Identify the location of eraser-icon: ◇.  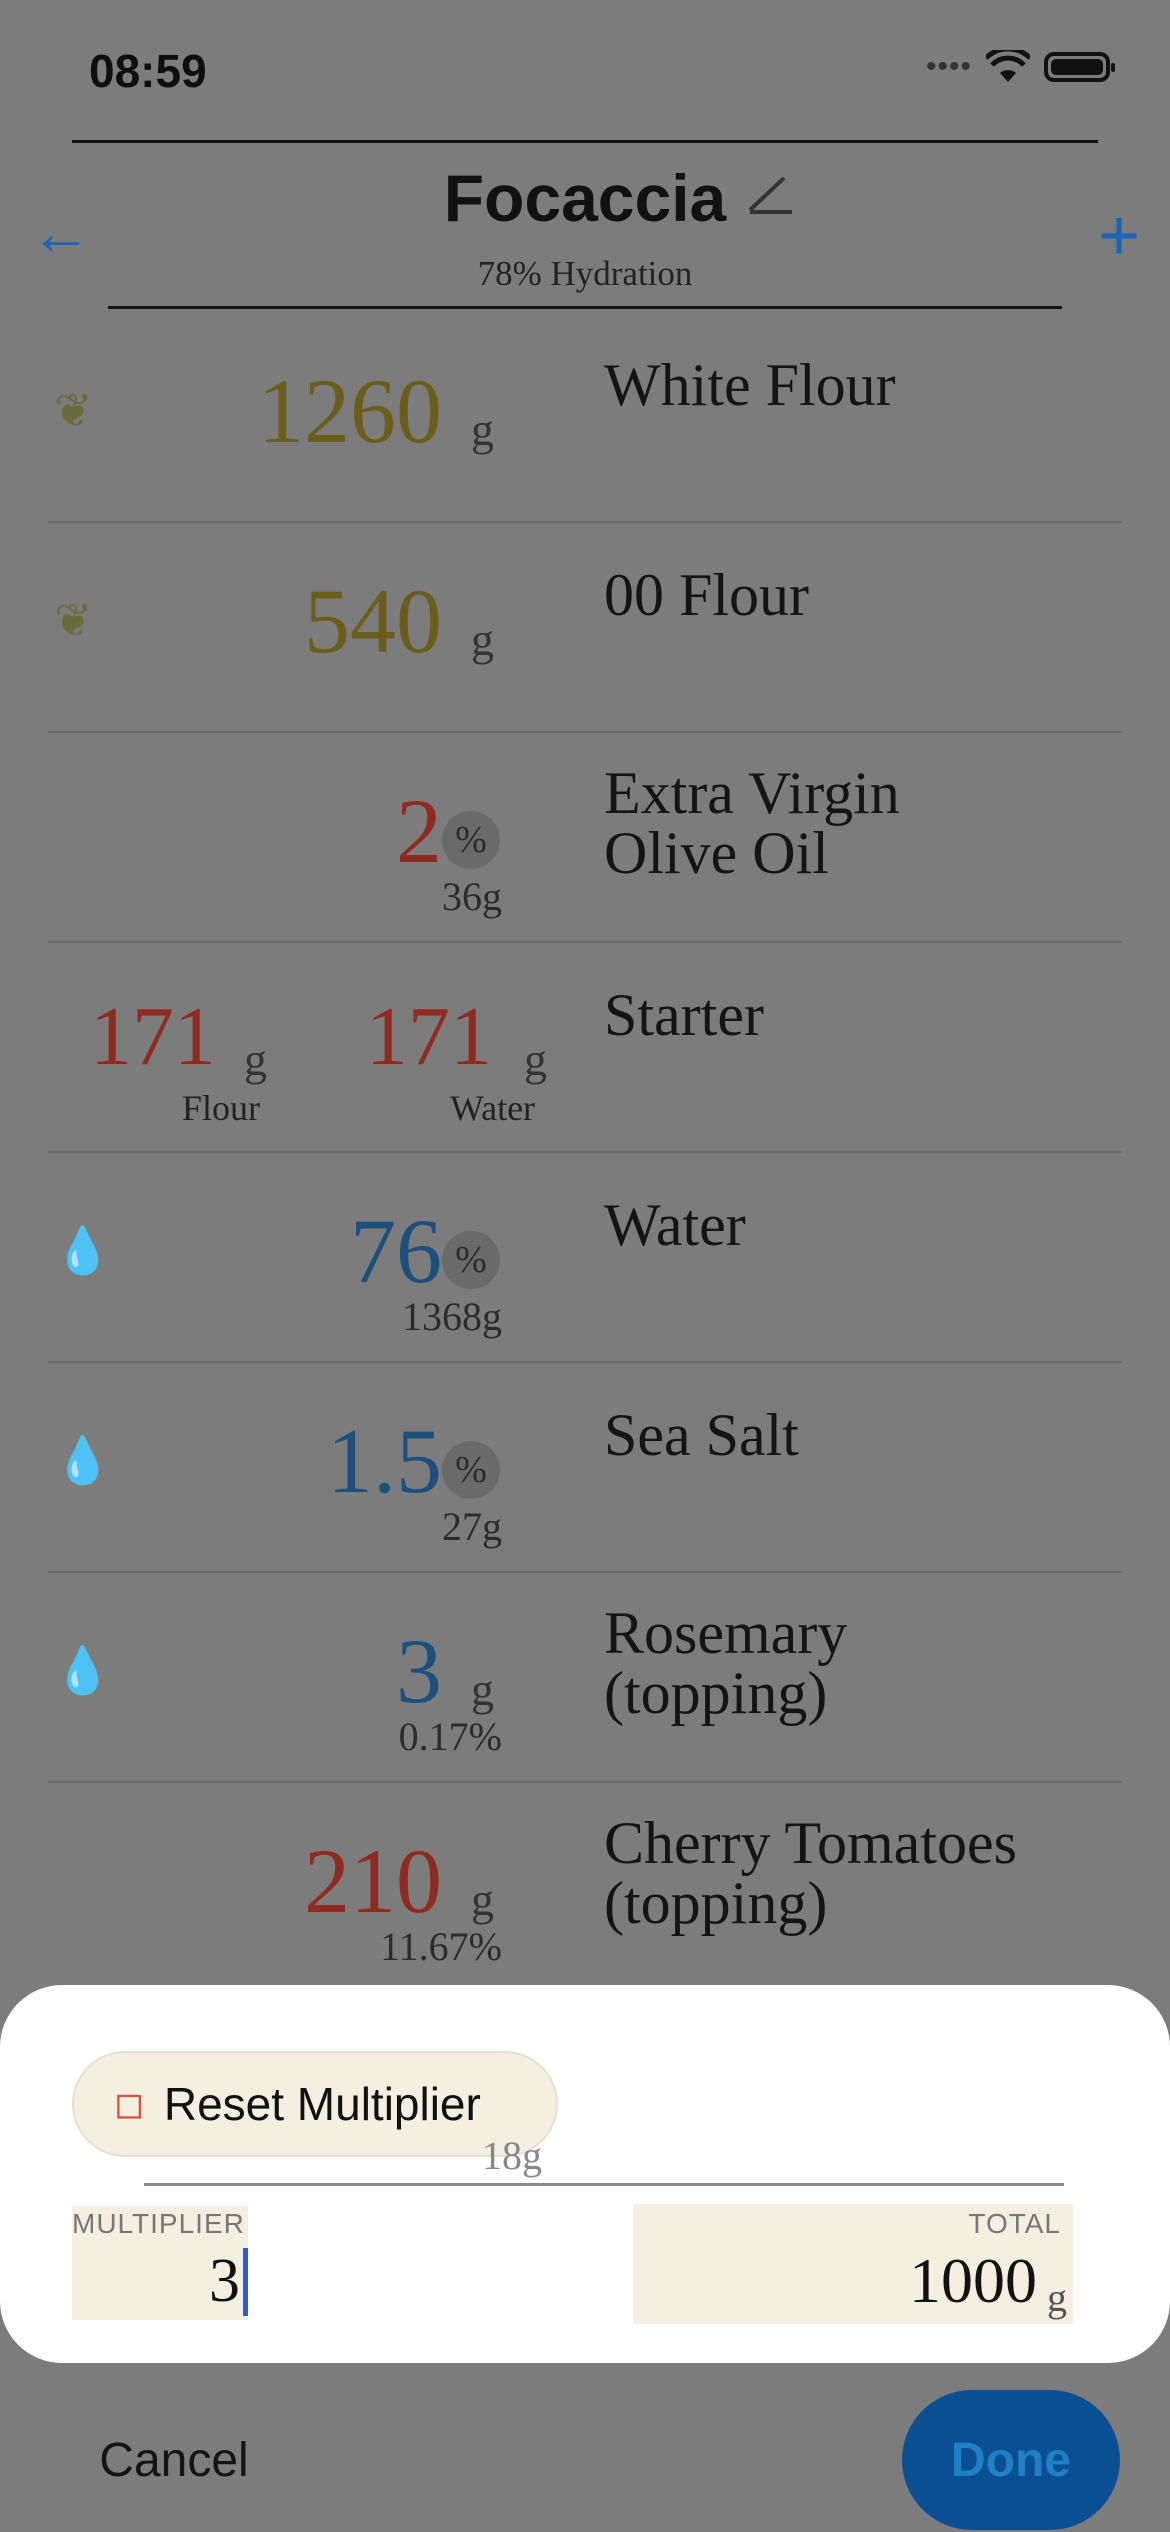
(127, 2104).